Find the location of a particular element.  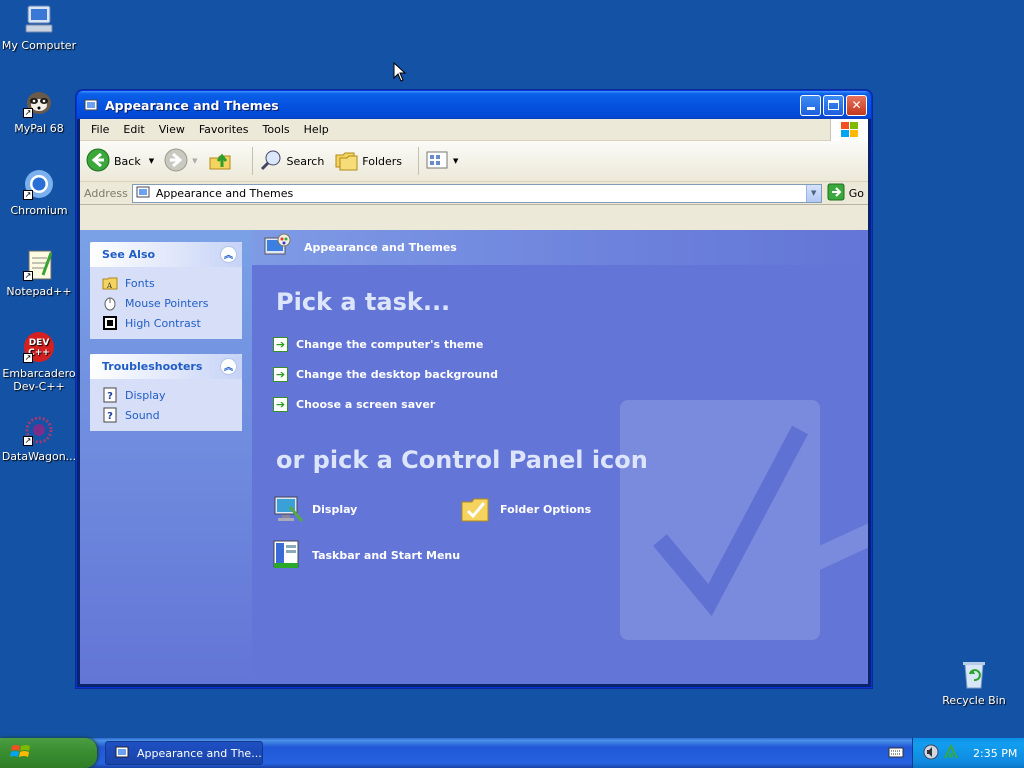

task-label: Change the computer's theme is located at coordinates (390, 344).